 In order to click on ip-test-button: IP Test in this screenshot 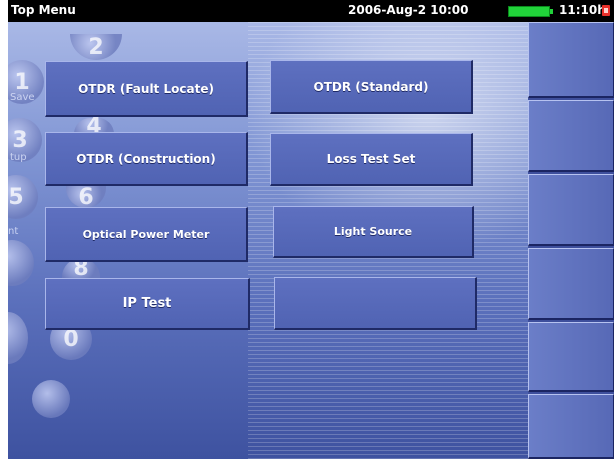, I will do `click(147, 304)`.